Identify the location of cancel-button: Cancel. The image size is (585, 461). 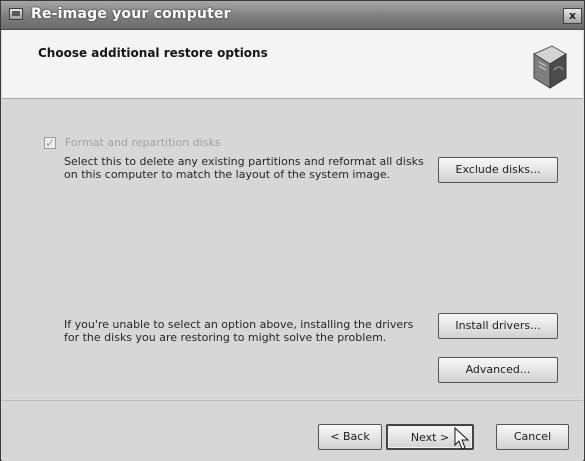
(532, 437).